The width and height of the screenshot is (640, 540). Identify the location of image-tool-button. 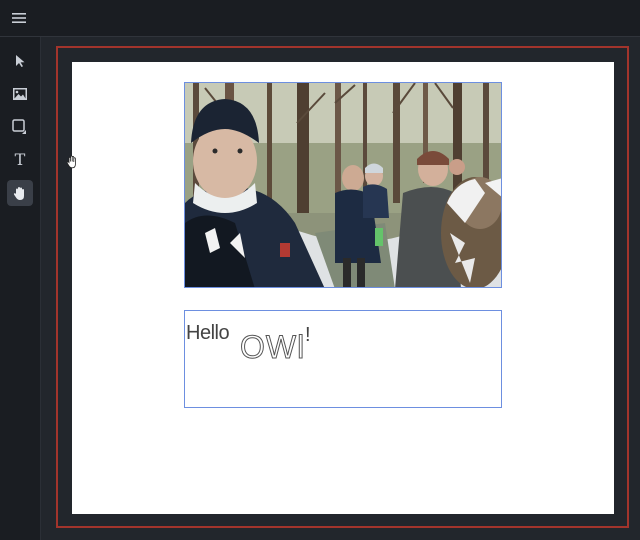
(20, 94).